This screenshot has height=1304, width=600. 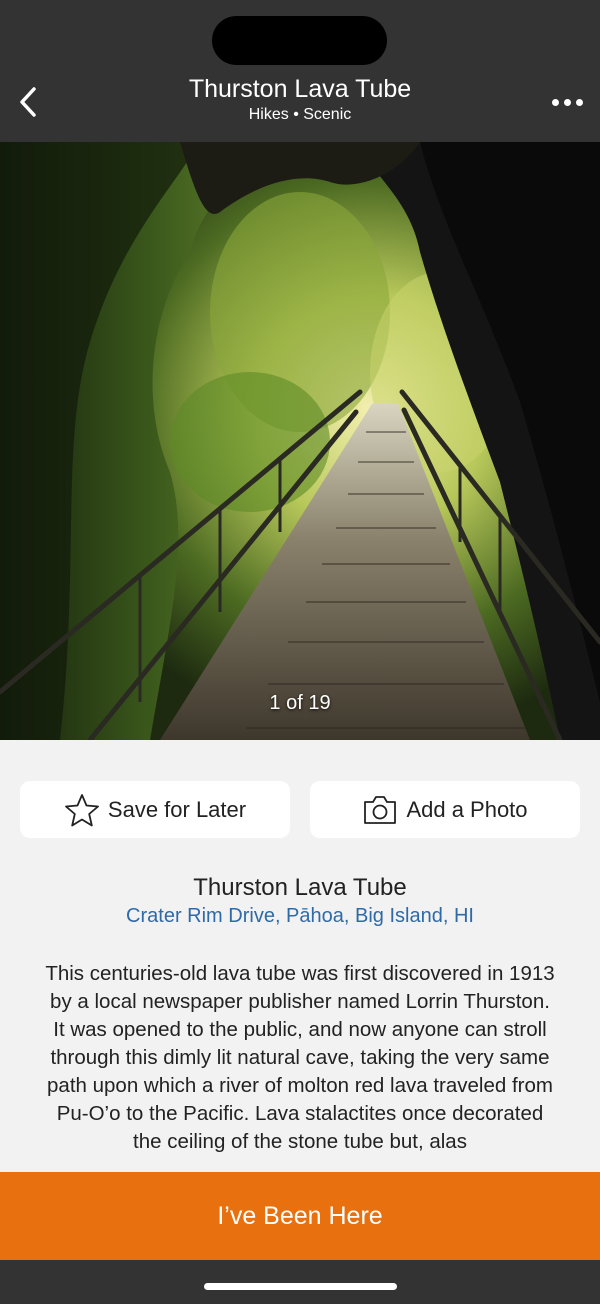 What do you see at coordinates (300, 114) in the screenshot?
I see `page-subtitle: Hikes • Scenic` at bounding box center [300, 114].